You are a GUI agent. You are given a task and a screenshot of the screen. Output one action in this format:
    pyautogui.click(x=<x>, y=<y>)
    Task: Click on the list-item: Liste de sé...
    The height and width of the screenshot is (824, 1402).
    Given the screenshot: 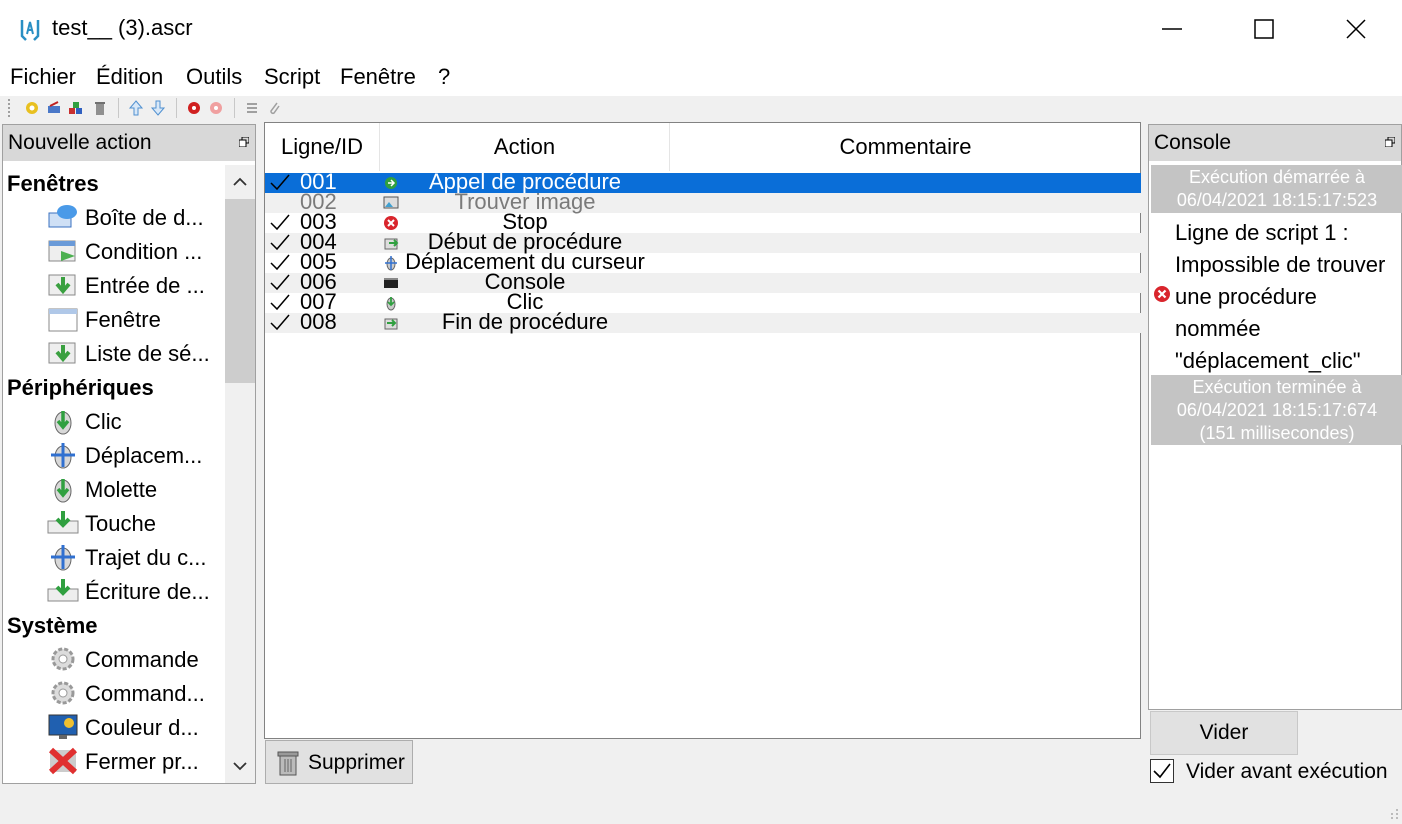 What is the action you would take?
    pyautogui.click(x=113, y=353)
    